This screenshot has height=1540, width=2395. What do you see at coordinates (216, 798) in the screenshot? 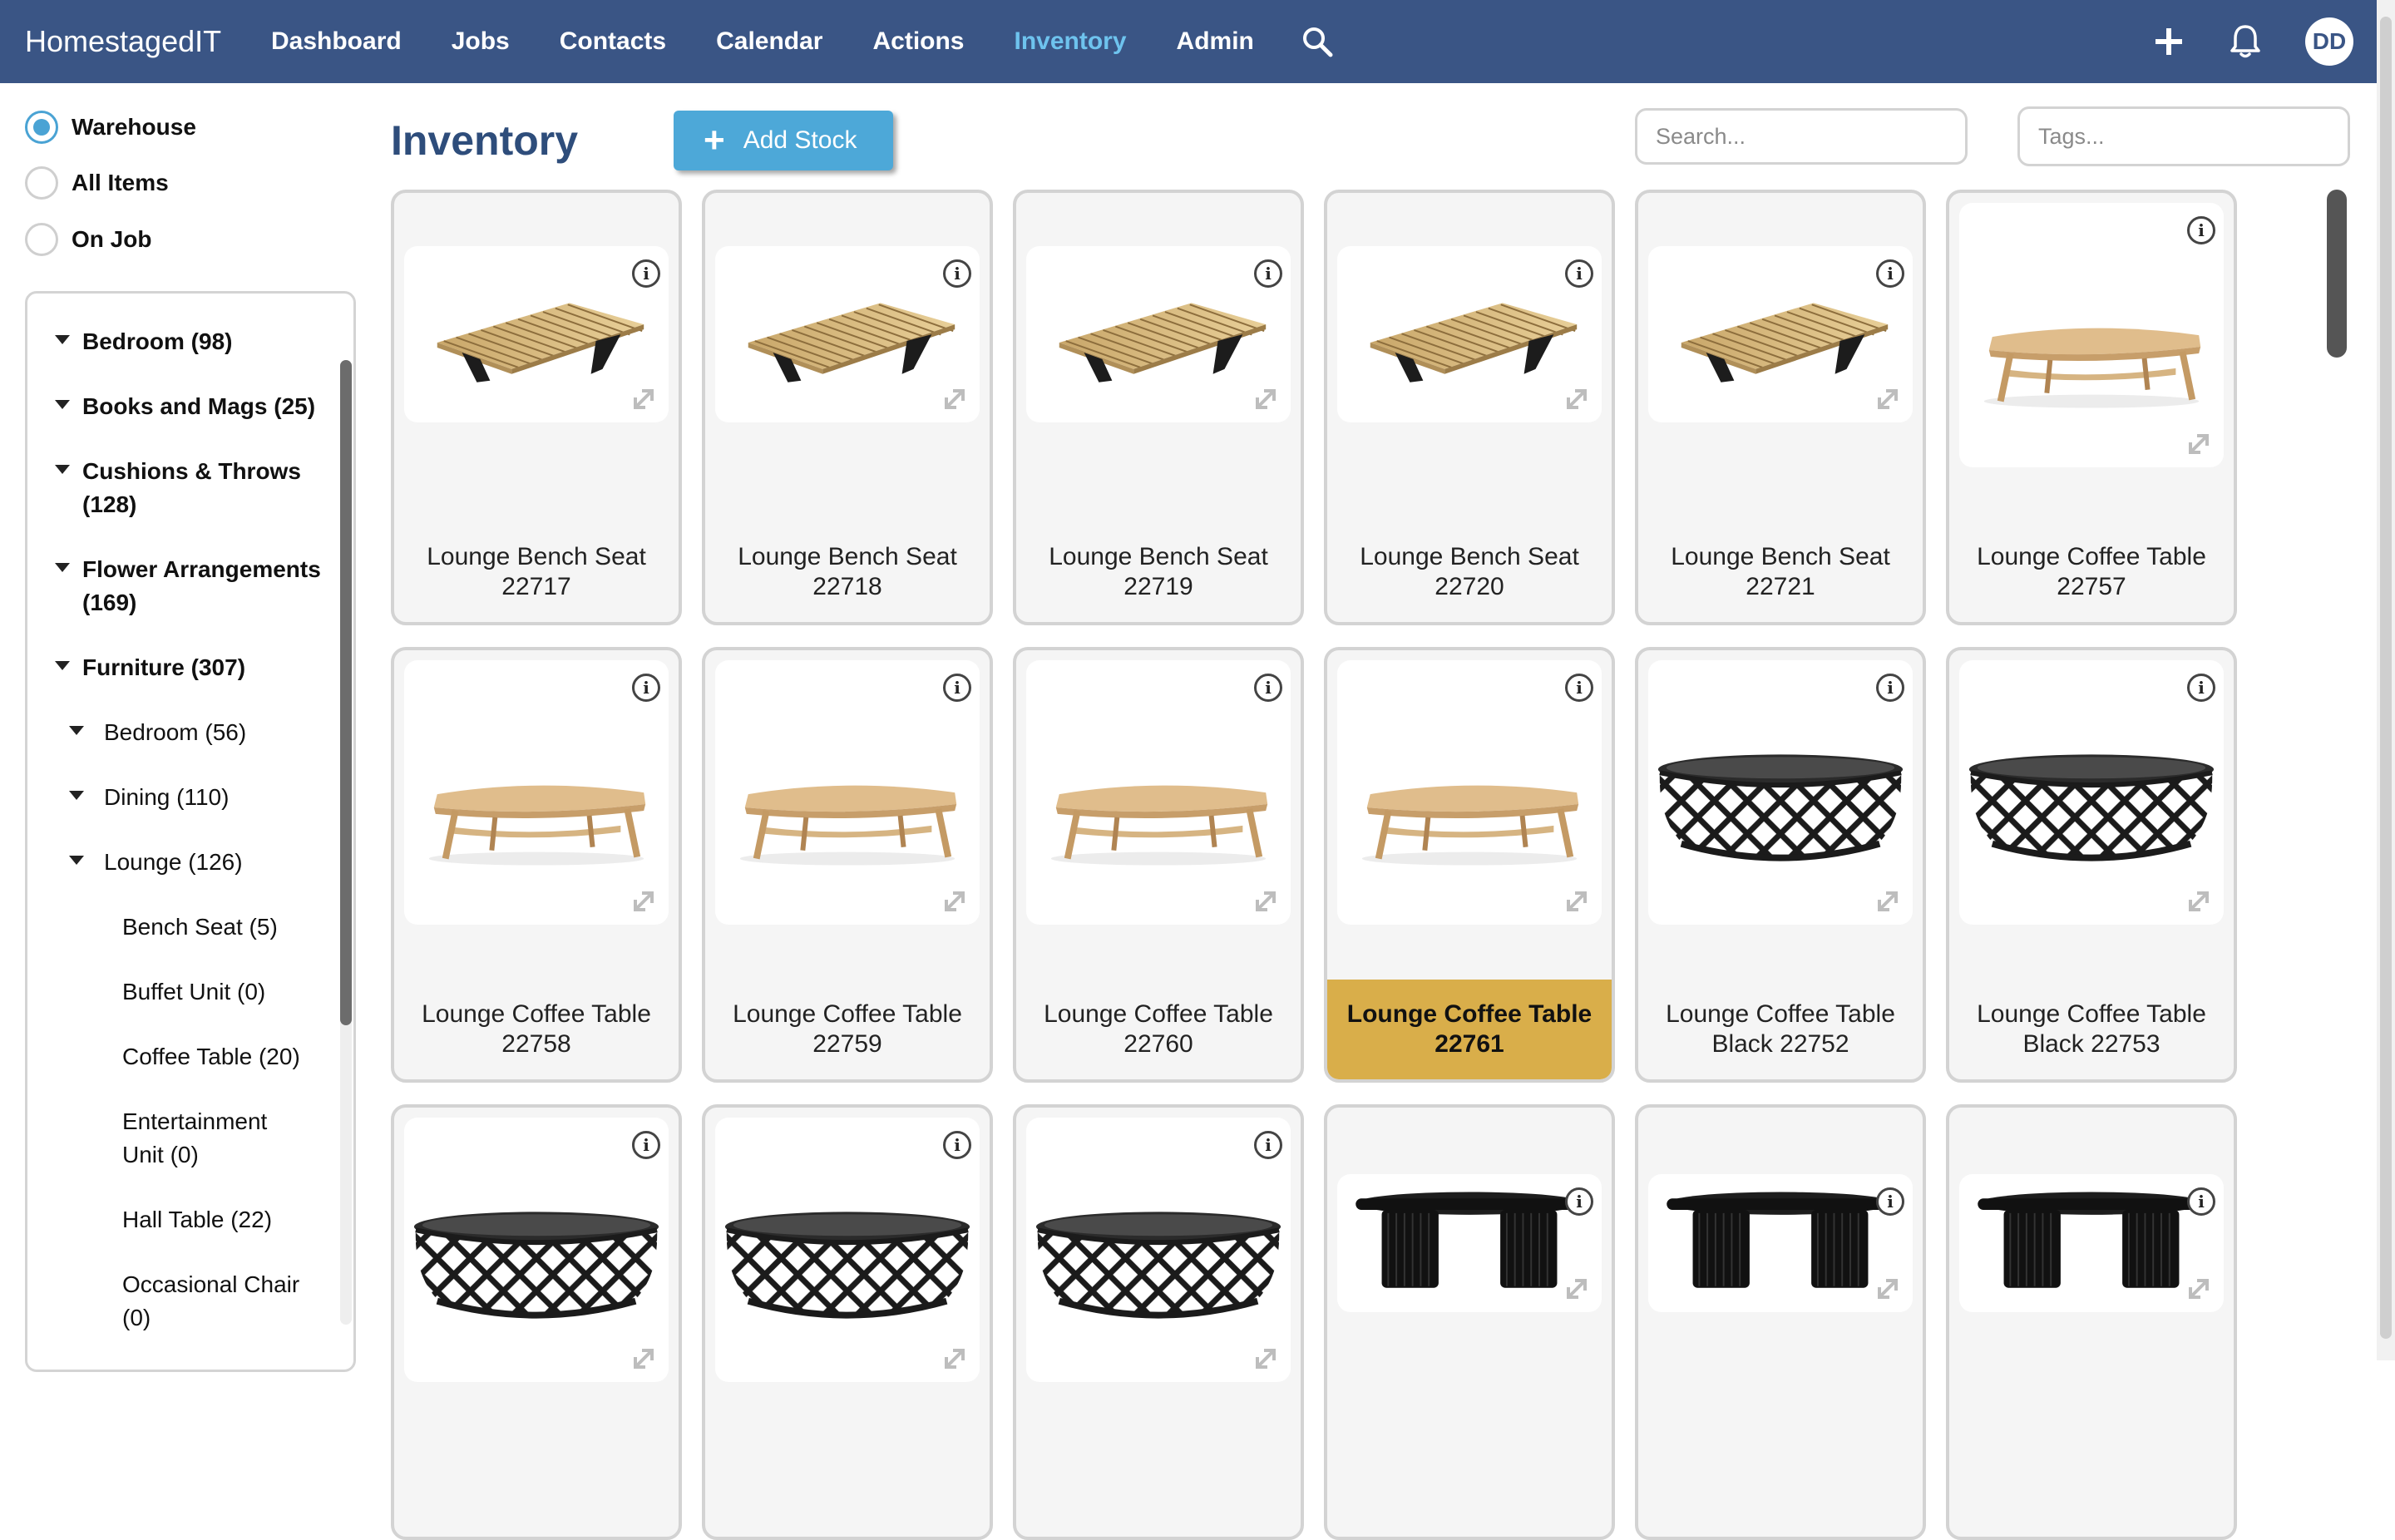
I see `tree-item-furniture-dining: Dining (110)` at bounding box center [216, 798].